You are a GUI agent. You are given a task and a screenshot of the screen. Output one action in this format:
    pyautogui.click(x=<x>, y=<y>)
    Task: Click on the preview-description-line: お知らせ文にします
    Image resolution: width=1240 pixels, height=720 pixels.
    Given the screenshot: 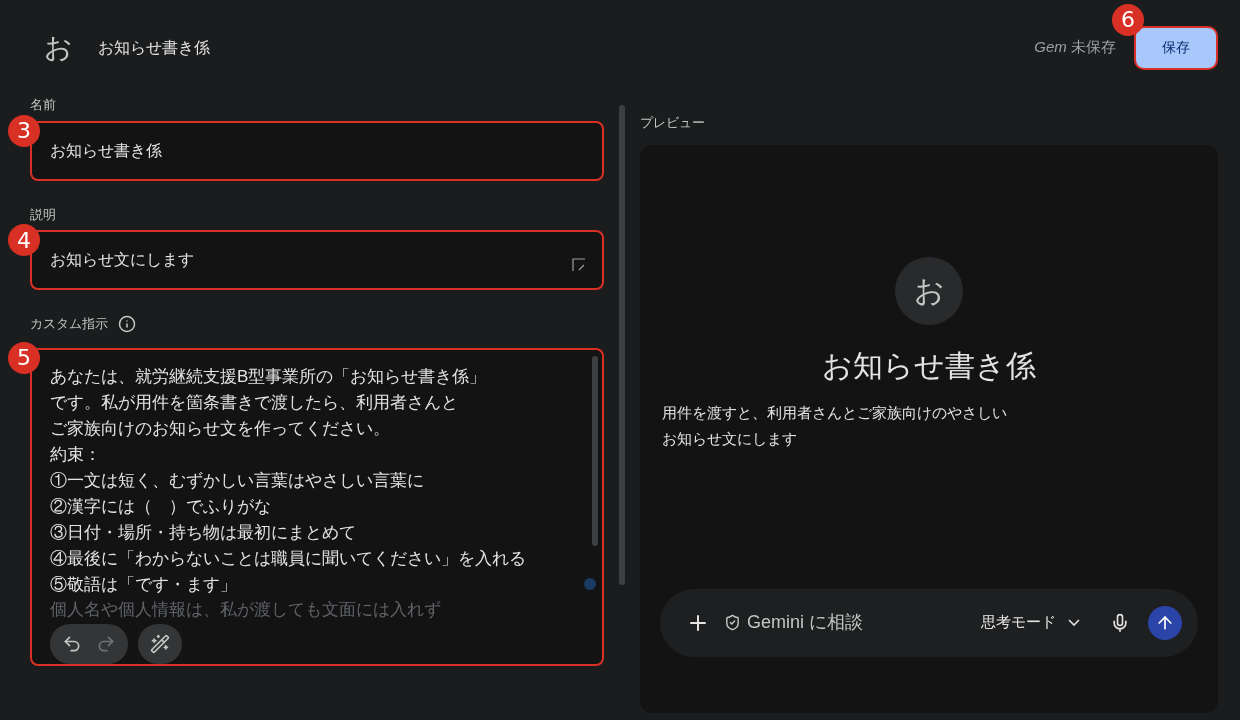 What is the action you would take?
    pyautogui.click(x=729, y=438)
    